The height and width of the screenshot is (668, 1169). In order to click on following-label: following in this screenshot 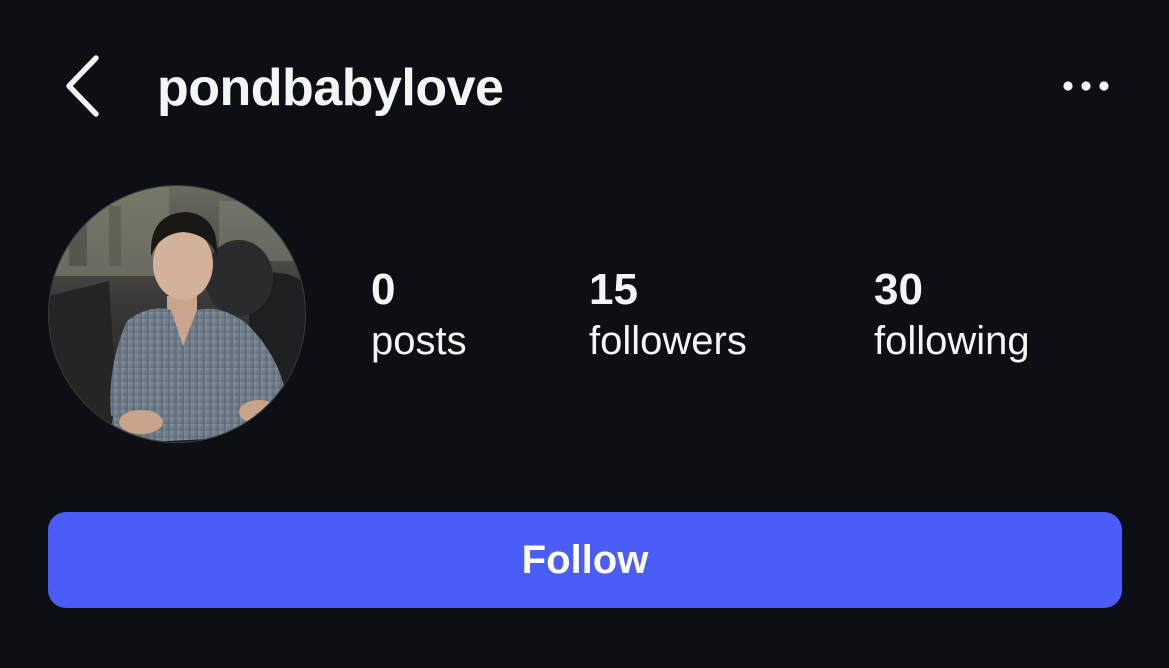, I will do `click(952, 341)`.